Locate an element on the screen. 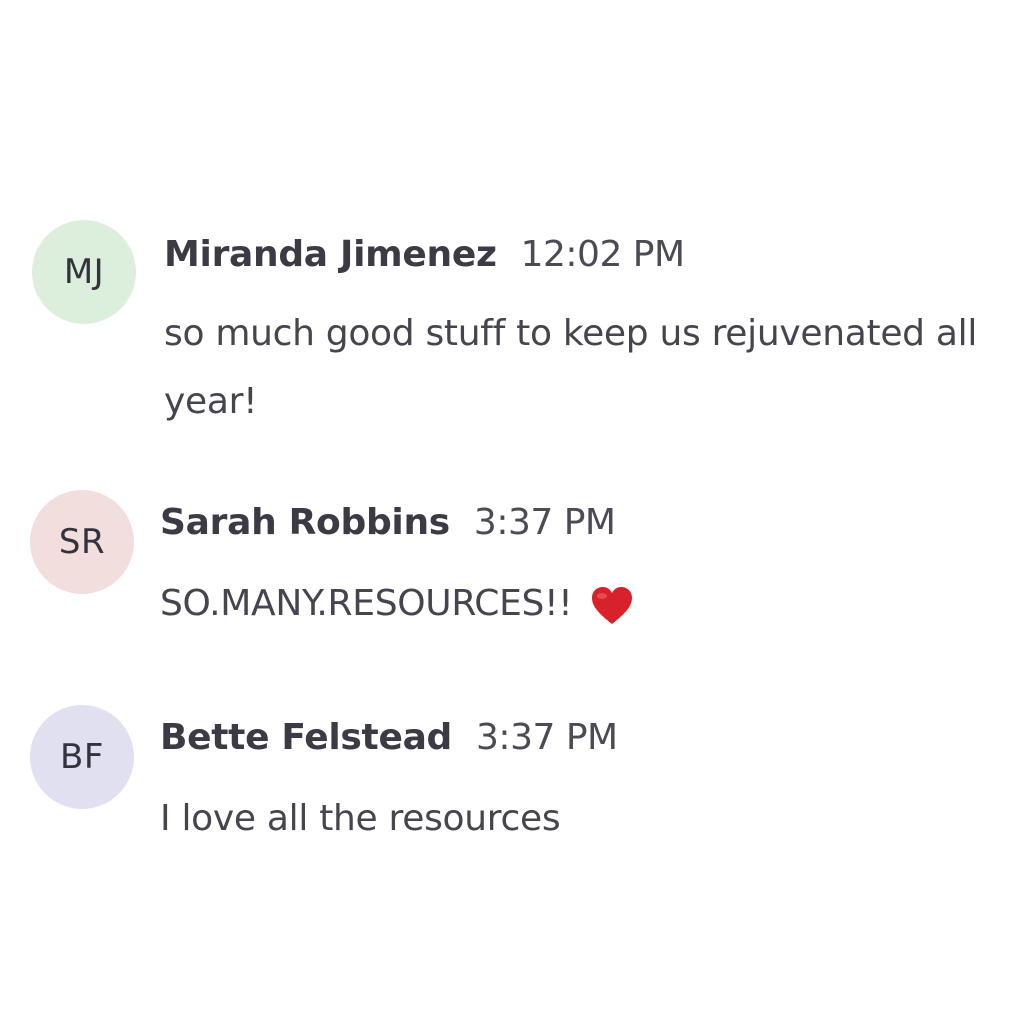 Image resolution: width=1024 pixels, height=1024 pixels. message-header: Miranda Jimenez 12:02 PM is located at coordinates (424, 254).